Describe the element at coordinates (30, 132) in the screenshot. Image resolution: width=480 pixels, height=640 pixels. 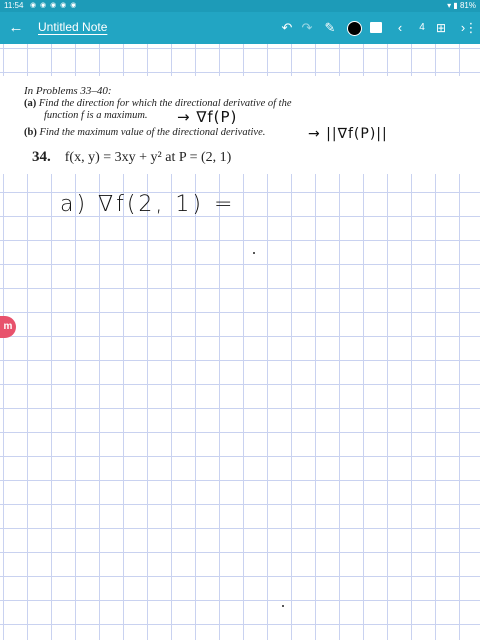
I see `part-b-label: (b)` at that location.